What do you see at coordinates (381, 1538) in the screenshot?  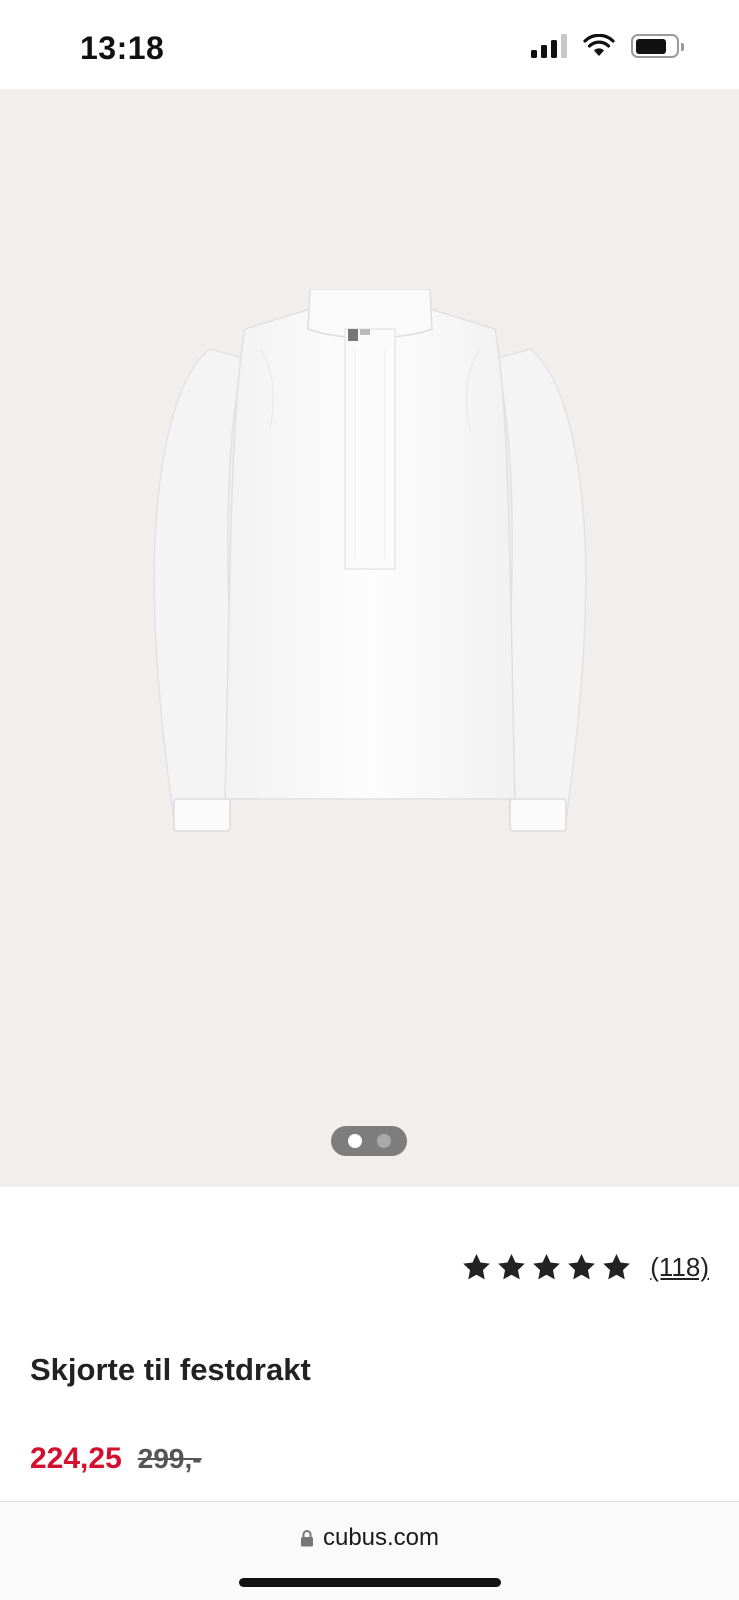 I see `url-text: cubus.com` at bounding box center [381, 1538].